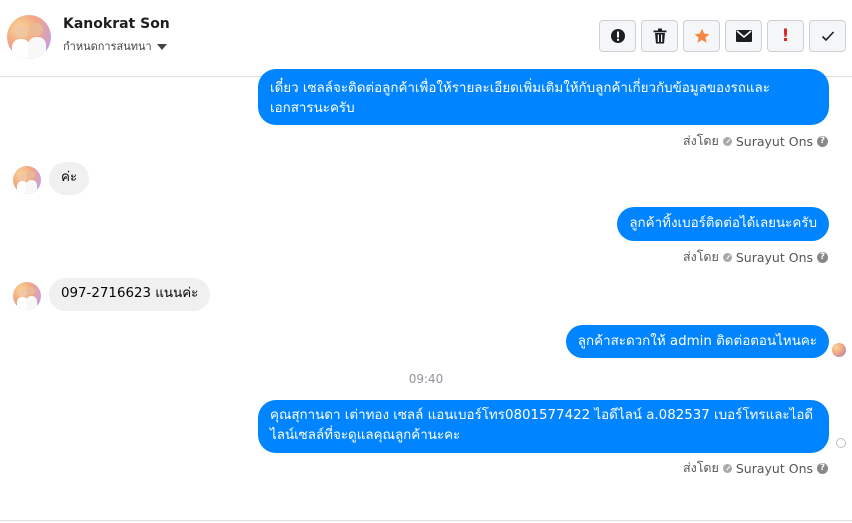 The width and height of the screenshot is (852, 523). Describe the element at coordinates (29, 37) in the screenshot. I see `contact-avatar` at that location.